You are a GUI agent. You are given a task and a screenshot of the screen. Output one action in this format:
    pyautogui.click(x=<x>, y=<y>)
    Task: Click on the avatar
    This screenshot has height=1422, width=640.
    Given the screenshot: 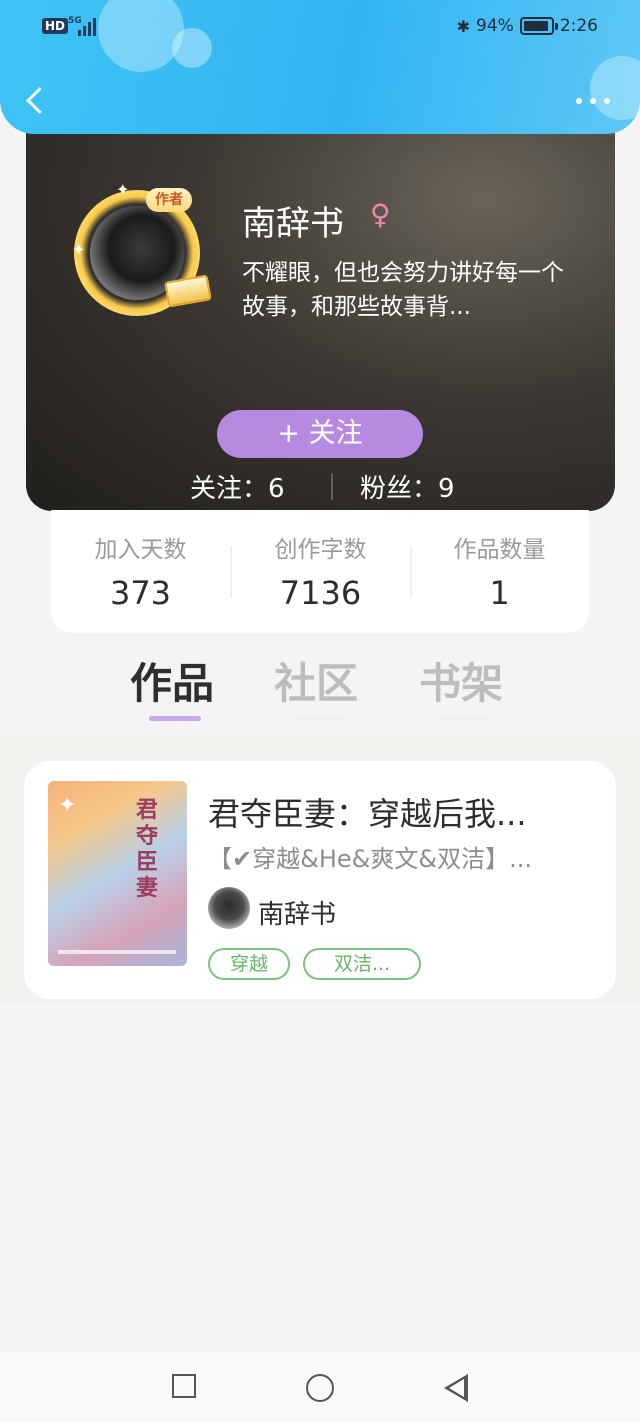 What is the action you would take?
    pyautogui.click(x=229, y=908)
    